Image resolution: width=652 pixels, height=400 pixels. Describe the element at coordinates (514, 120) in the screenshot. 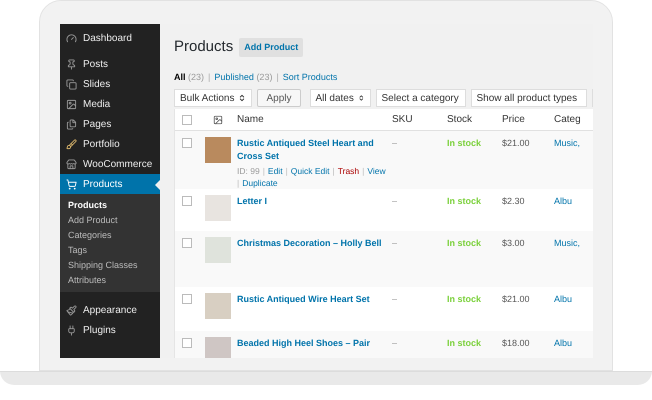

I see `column-header: Price` at that location.